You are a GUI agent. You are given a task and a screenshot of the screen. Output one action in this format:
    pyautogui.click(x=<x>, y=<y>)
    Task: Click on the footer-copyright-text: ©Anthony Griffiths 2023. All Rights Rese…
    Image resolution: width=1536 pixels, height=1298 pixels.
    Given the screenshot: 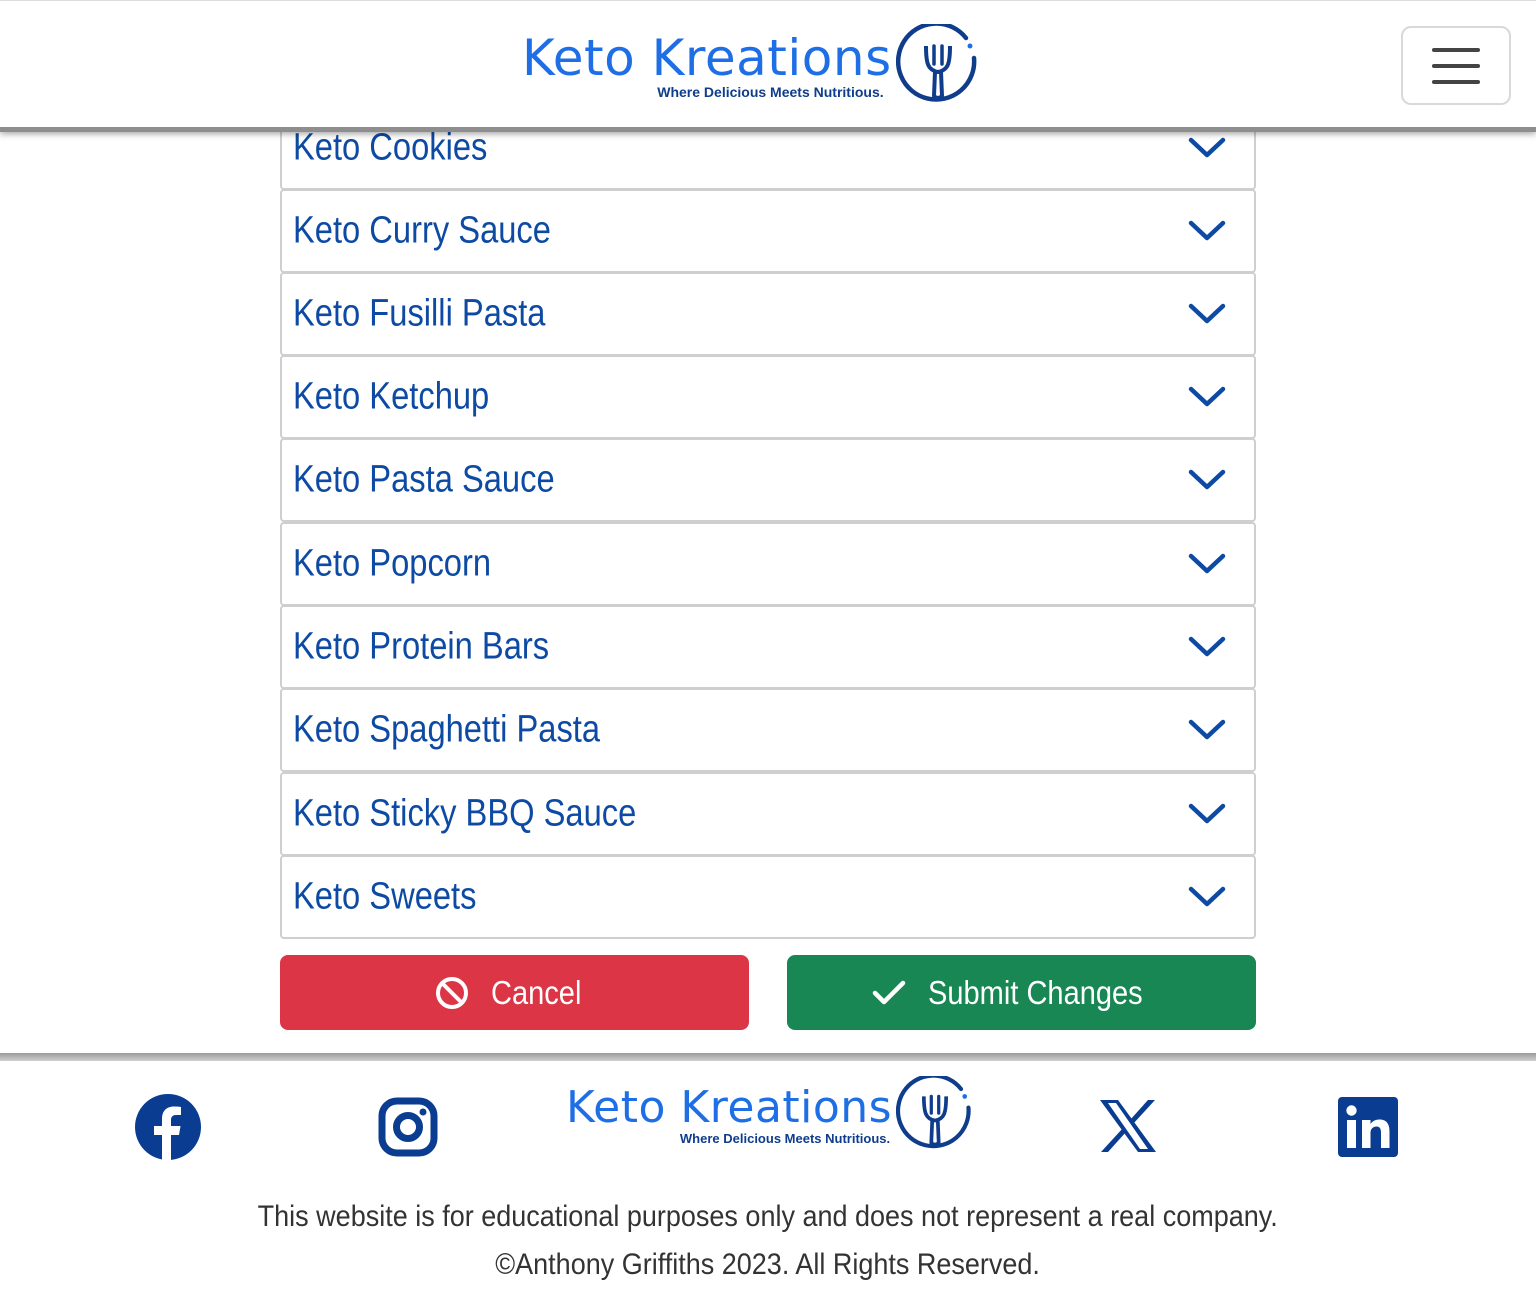 What is the action you would take?
    pyautogui.click(x=768, y=1264)
    